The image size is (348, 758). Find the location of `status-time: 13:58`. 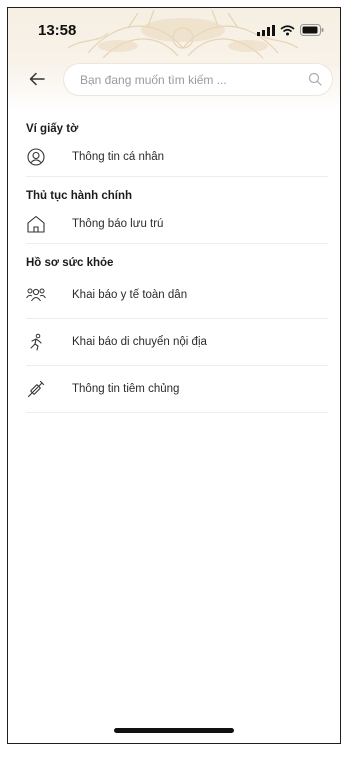

status-time: 13:58 is located at coordinates (57, 30).